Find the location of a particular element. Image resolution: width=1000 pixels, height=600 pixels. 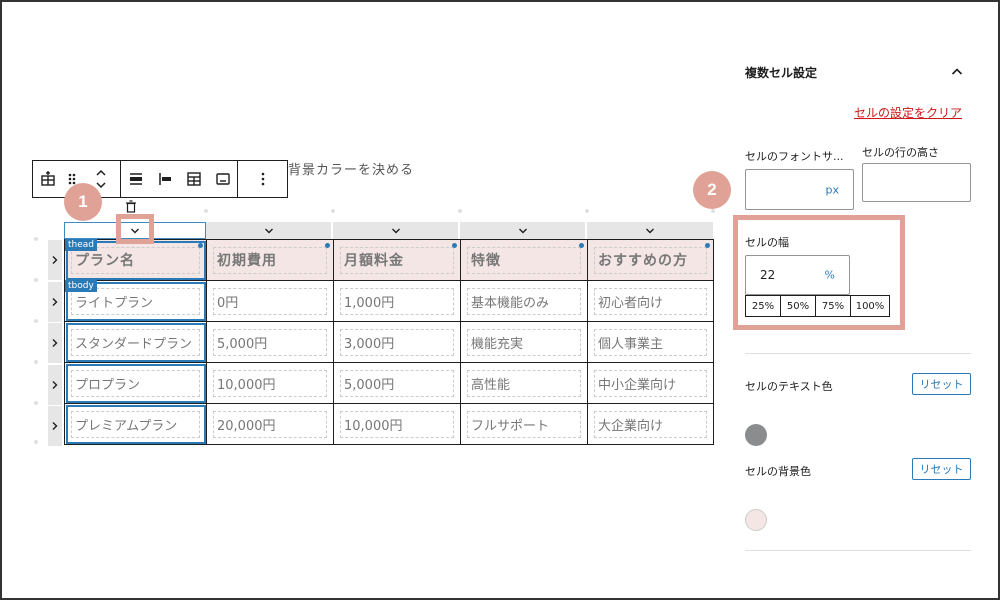

row-height-input is located at coordinates (916, 182).